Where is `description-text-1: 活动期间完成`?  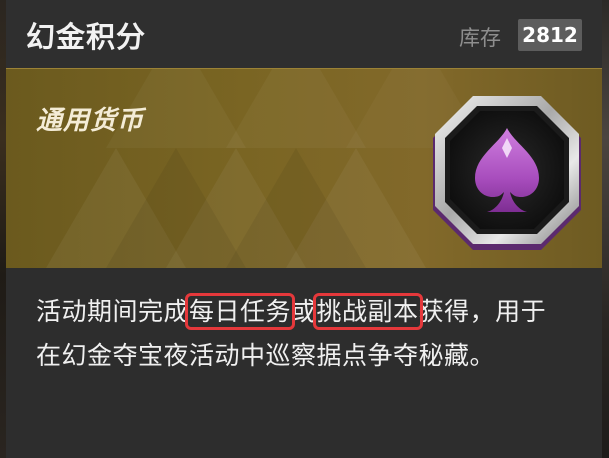 description-text-1: 活动期间完成 is located at coordinates (113, 311).